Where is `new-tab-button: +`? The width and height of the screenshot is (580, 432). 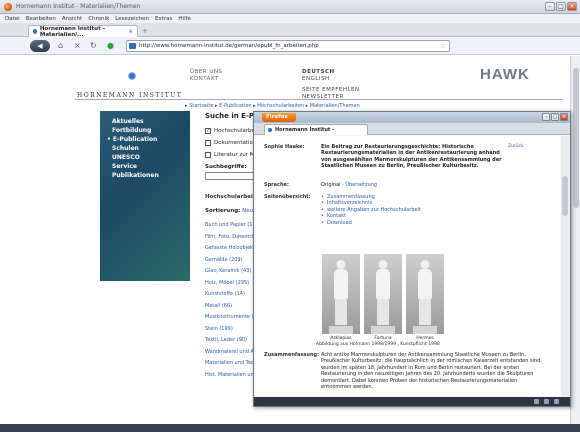 new-tab-button: + is located at coordinates (145, 31).